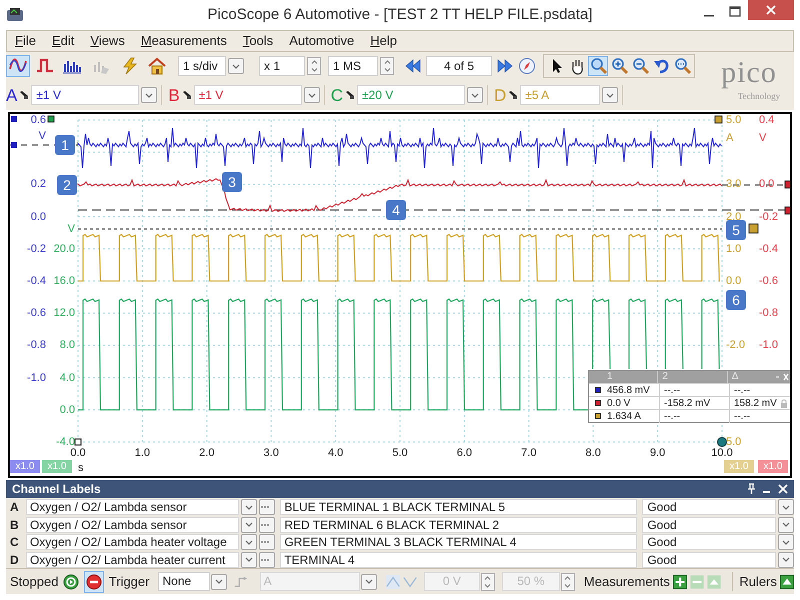 This screenshot has height=600, width=800. I want to click on menu-item: File, so click(25, 41).